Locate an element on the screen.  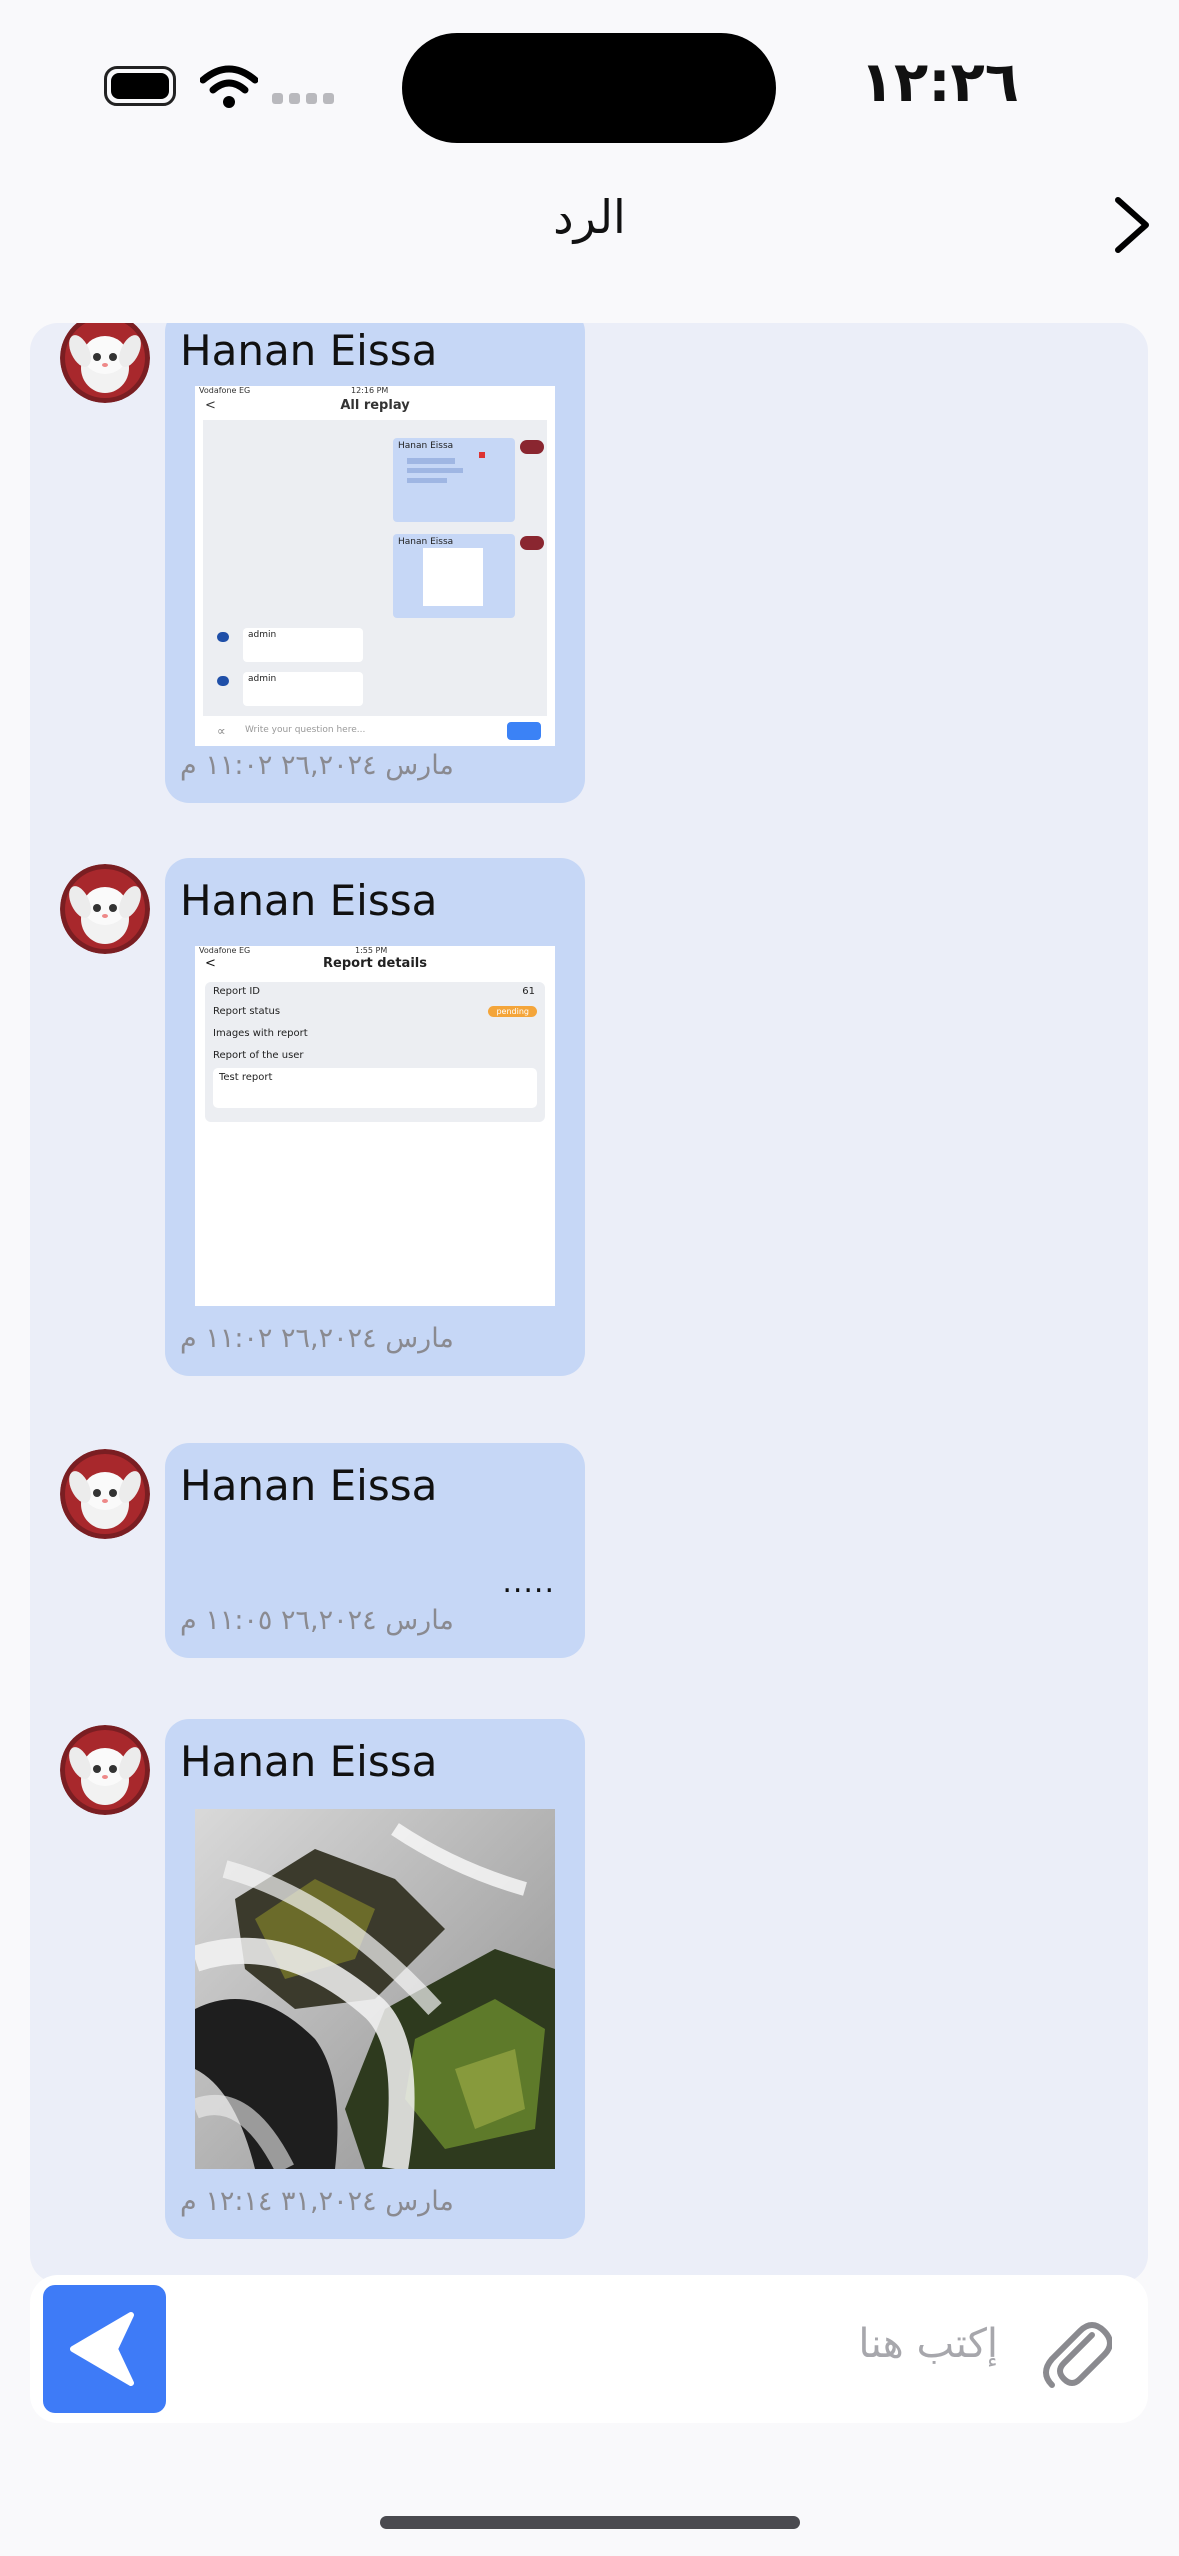
message-timestamp: مارس ٢٦,٢٠٢٤ ١١:٠٥ م is located at coordinates (317, 1620).